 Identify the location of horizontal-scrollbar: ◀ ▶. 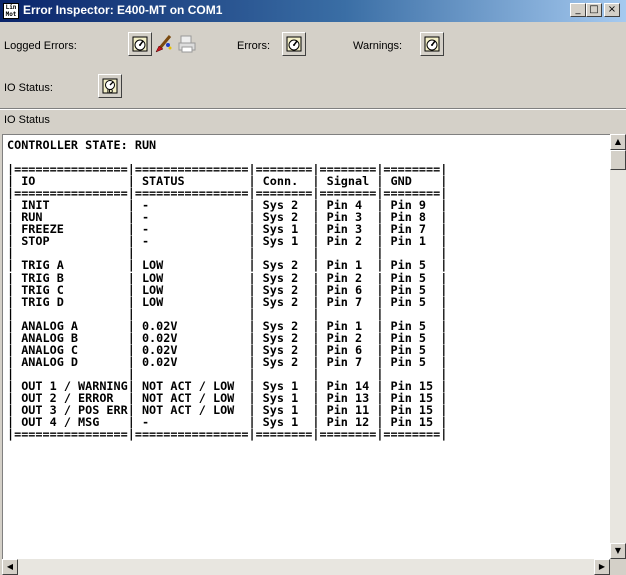
(306, 567).